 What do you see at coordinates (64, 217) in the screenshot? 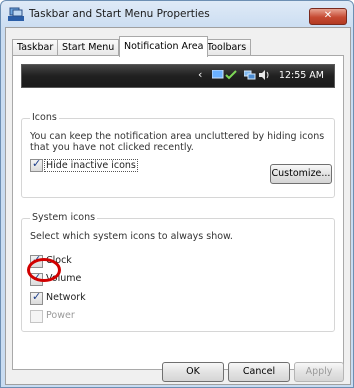
I see `system-icons-group-title: System icons` at bounding box center [64, 217].